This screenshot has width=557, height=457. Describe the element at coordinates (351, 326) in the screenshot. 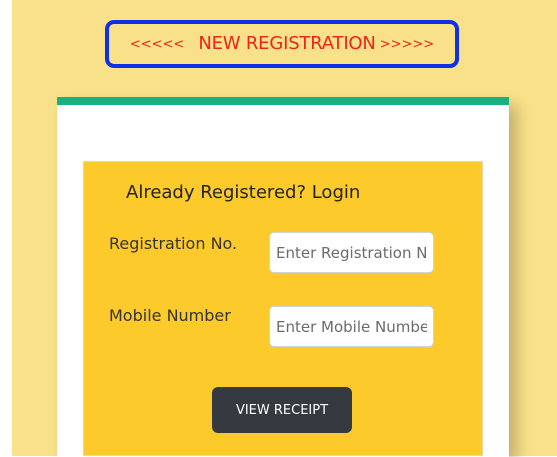

I see `mobile-number-input` at that location.